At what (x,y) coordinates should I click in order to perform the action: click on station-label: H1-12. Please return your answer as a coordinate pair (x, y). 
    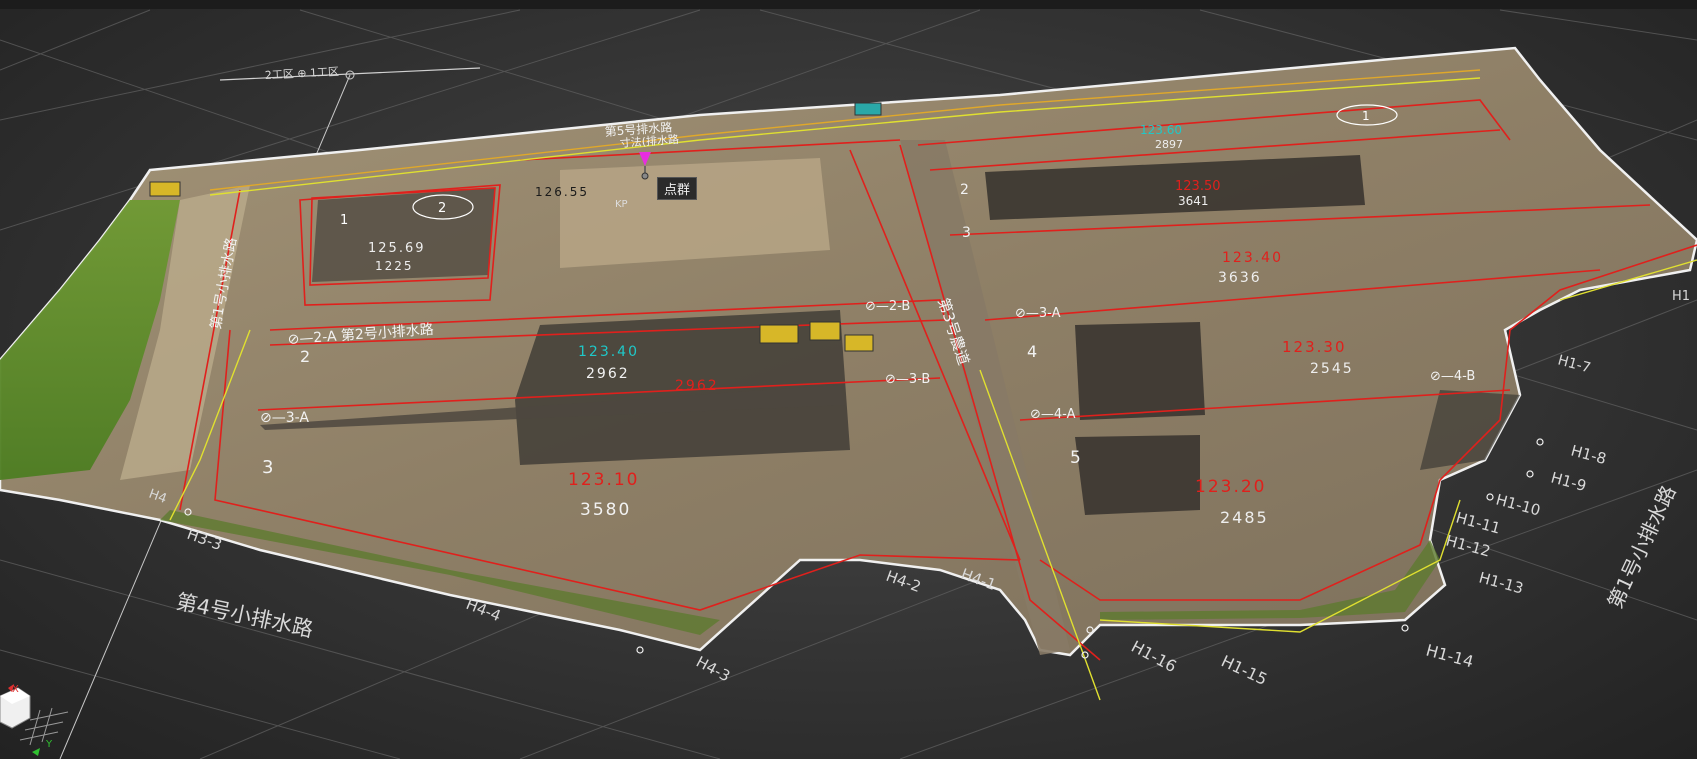
    Looking at the image, I should click on (1468, 545).